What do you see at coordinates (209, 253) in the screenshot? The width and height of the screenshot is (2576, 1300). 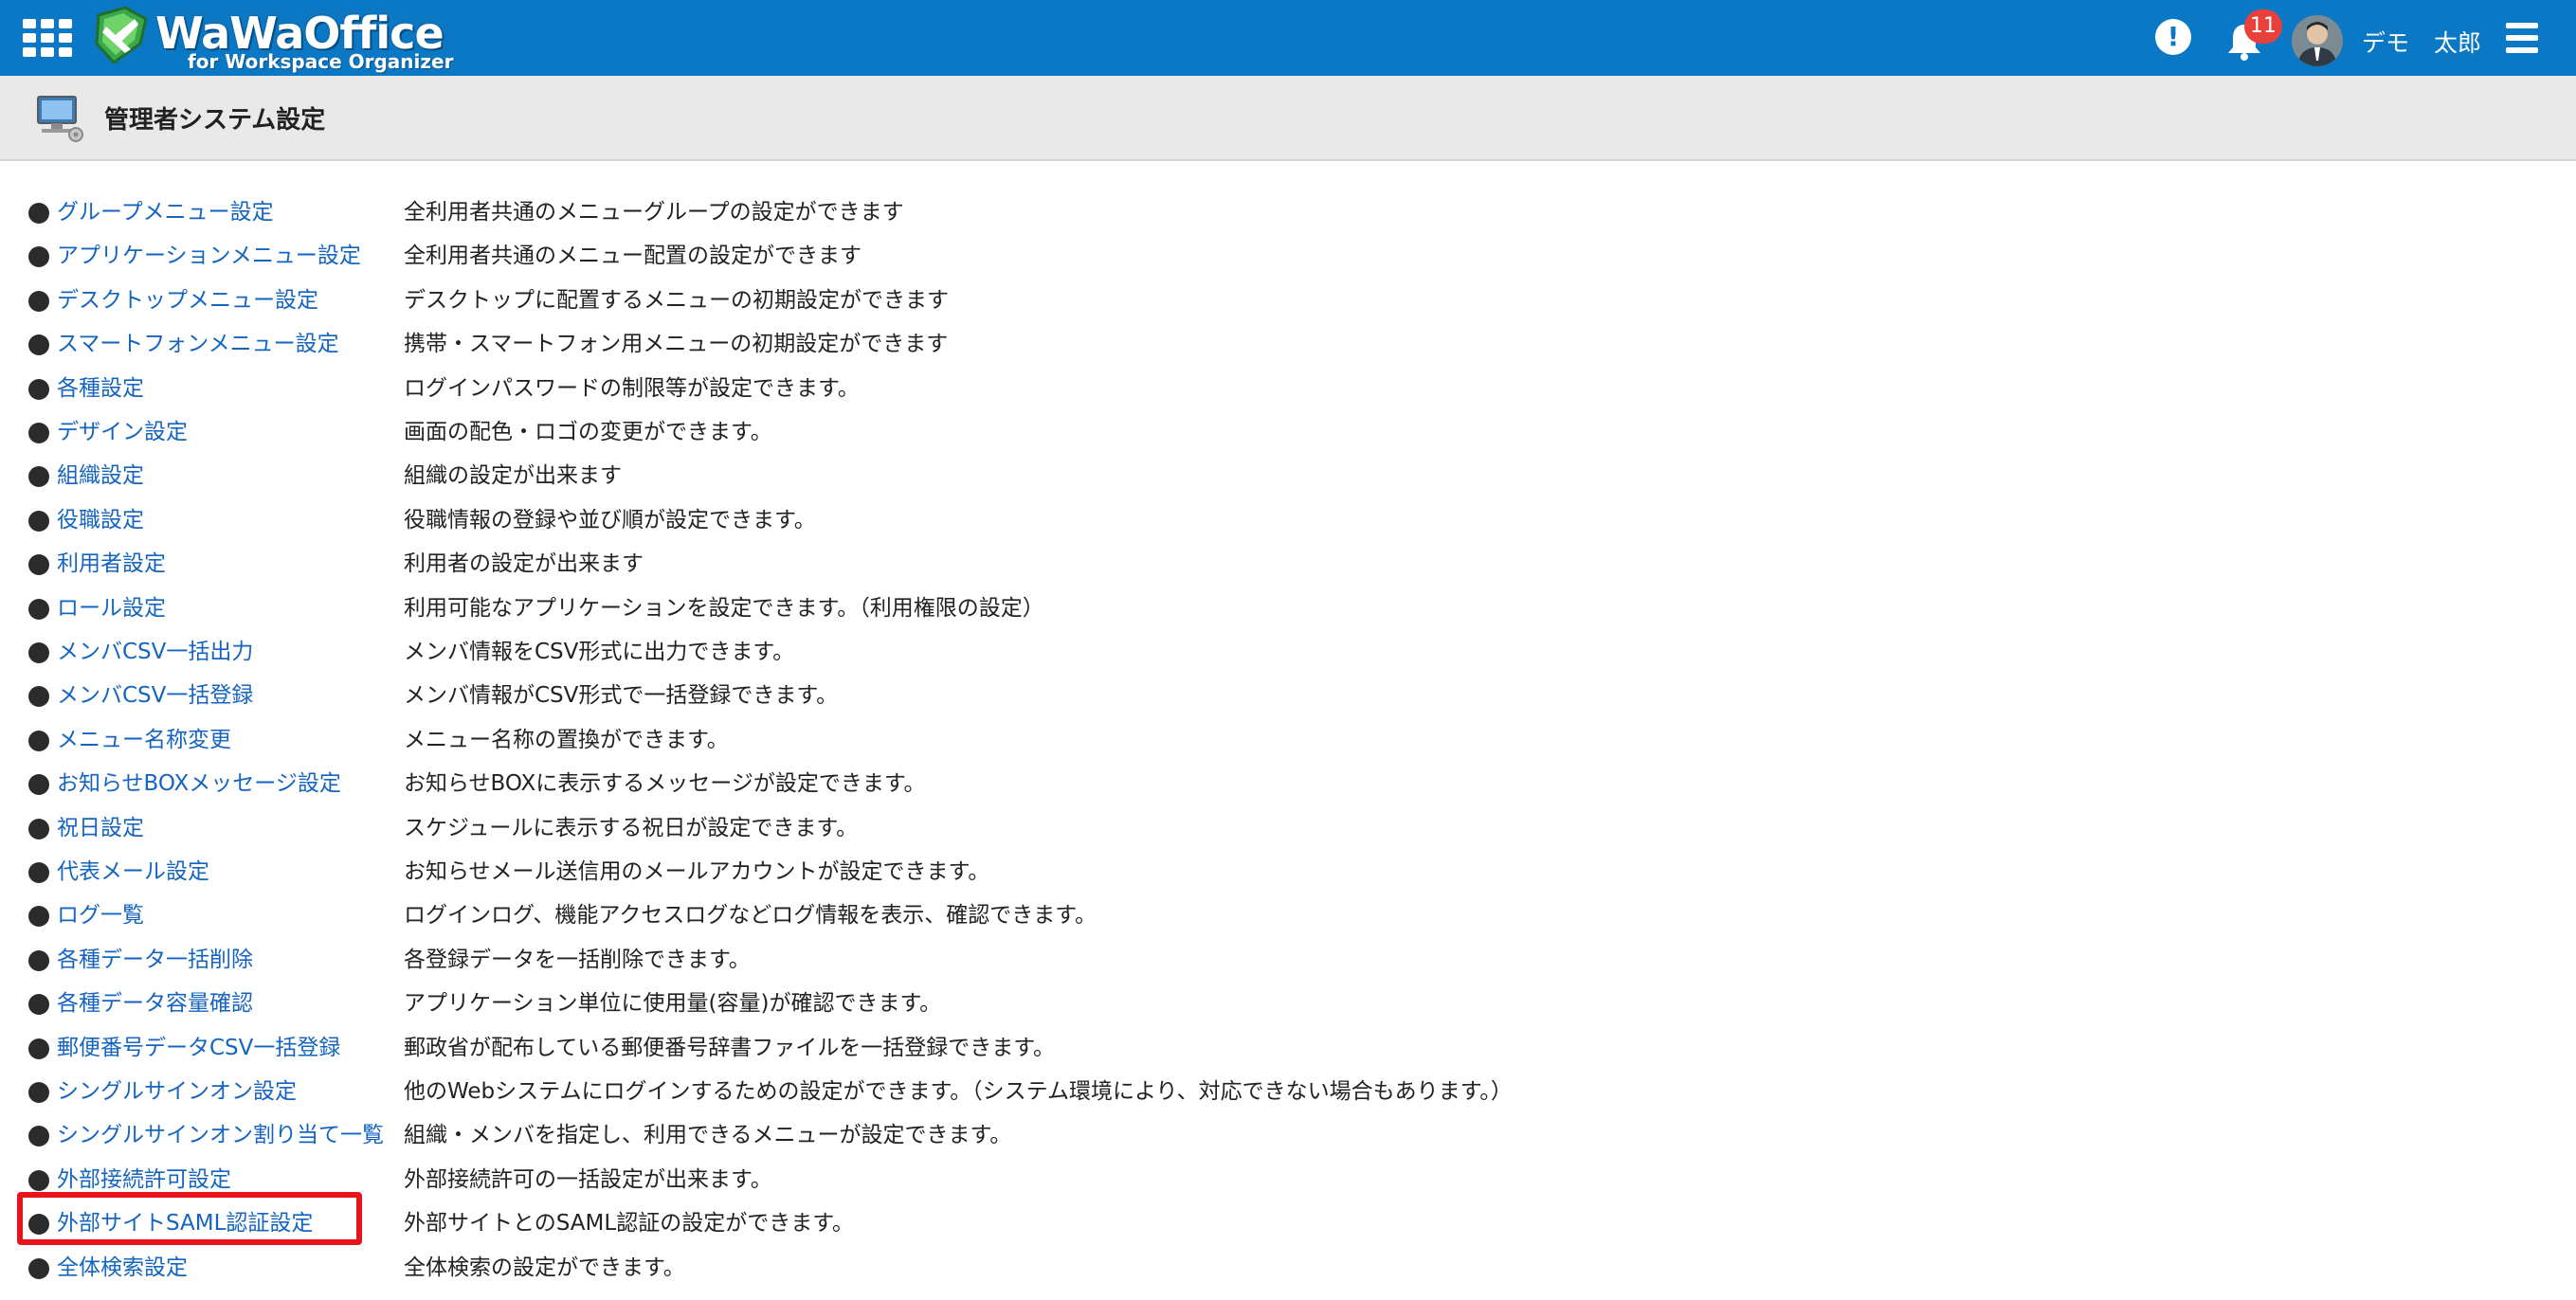 I see `settings-link: アプリケーションメニュー設定` at bounding box center [209, 253].